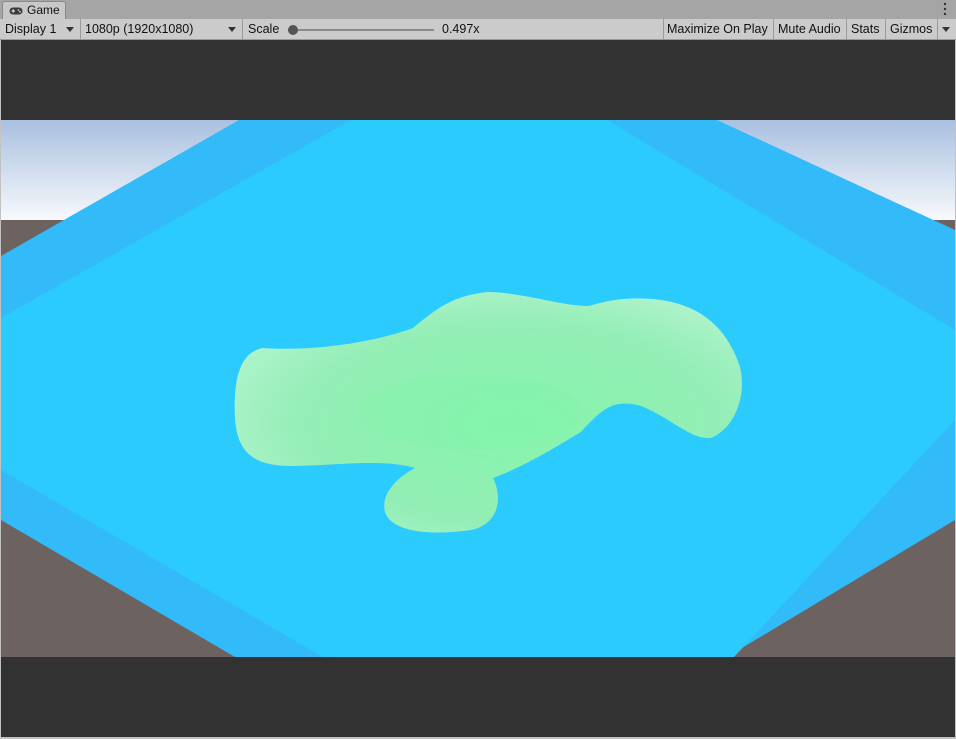 This screenshot has height=739, width=956. I want to click on gamepad-icon, so click(16, 11).